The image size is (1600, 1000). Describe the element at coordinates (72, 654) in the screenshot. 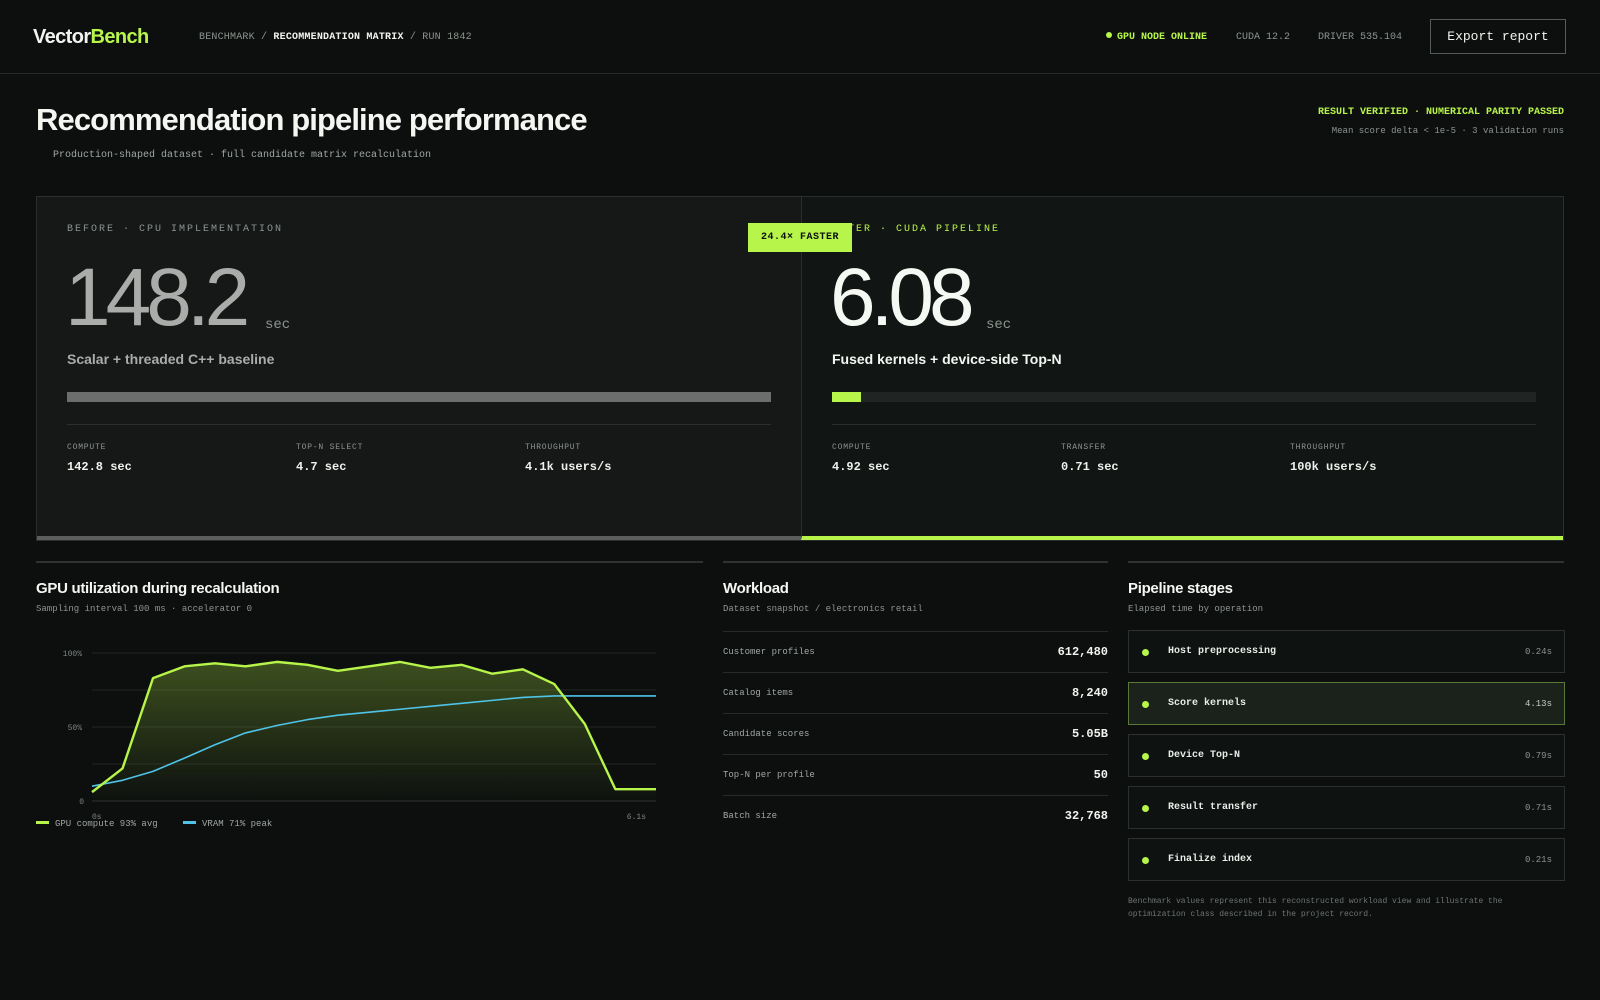

I see `y-tick-label: 100%` at that location.